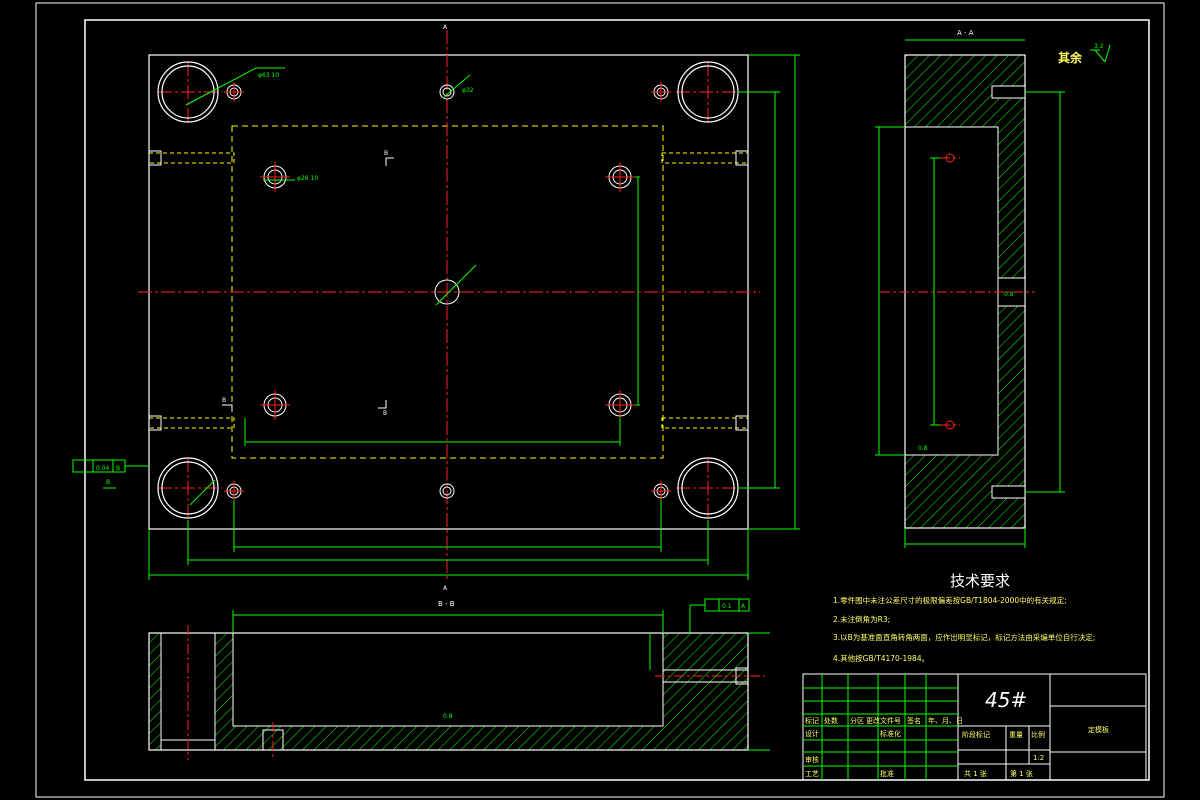 The height and width of the screenshot is (800, 1200). Describe the element at coordinates (743, 606) in the screenshot. I see `parallel-datum: A` at that location.